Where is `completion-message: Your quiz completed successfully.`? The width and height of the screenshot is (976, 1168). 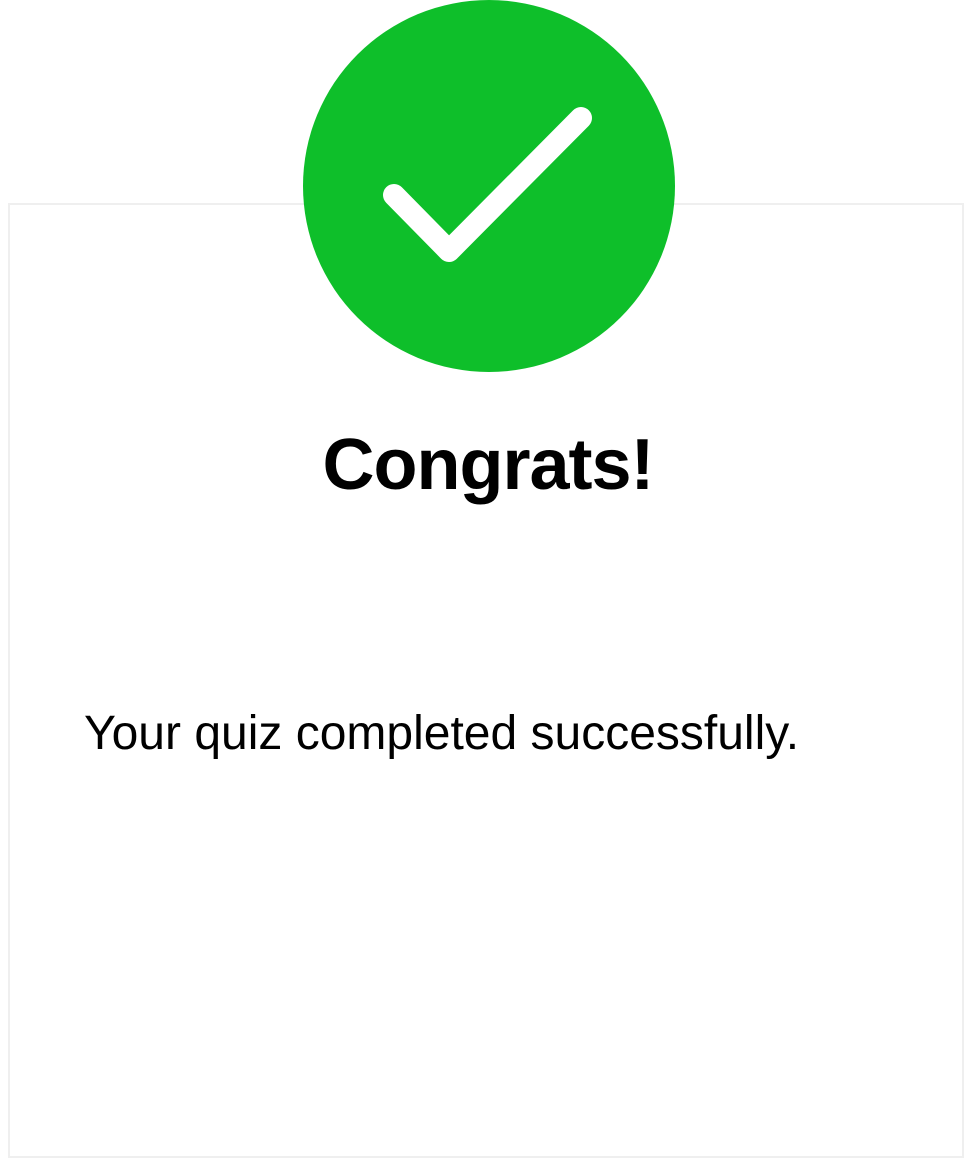 completion-message: Your quiz completed successfully. is located at coordinates (442, 733).